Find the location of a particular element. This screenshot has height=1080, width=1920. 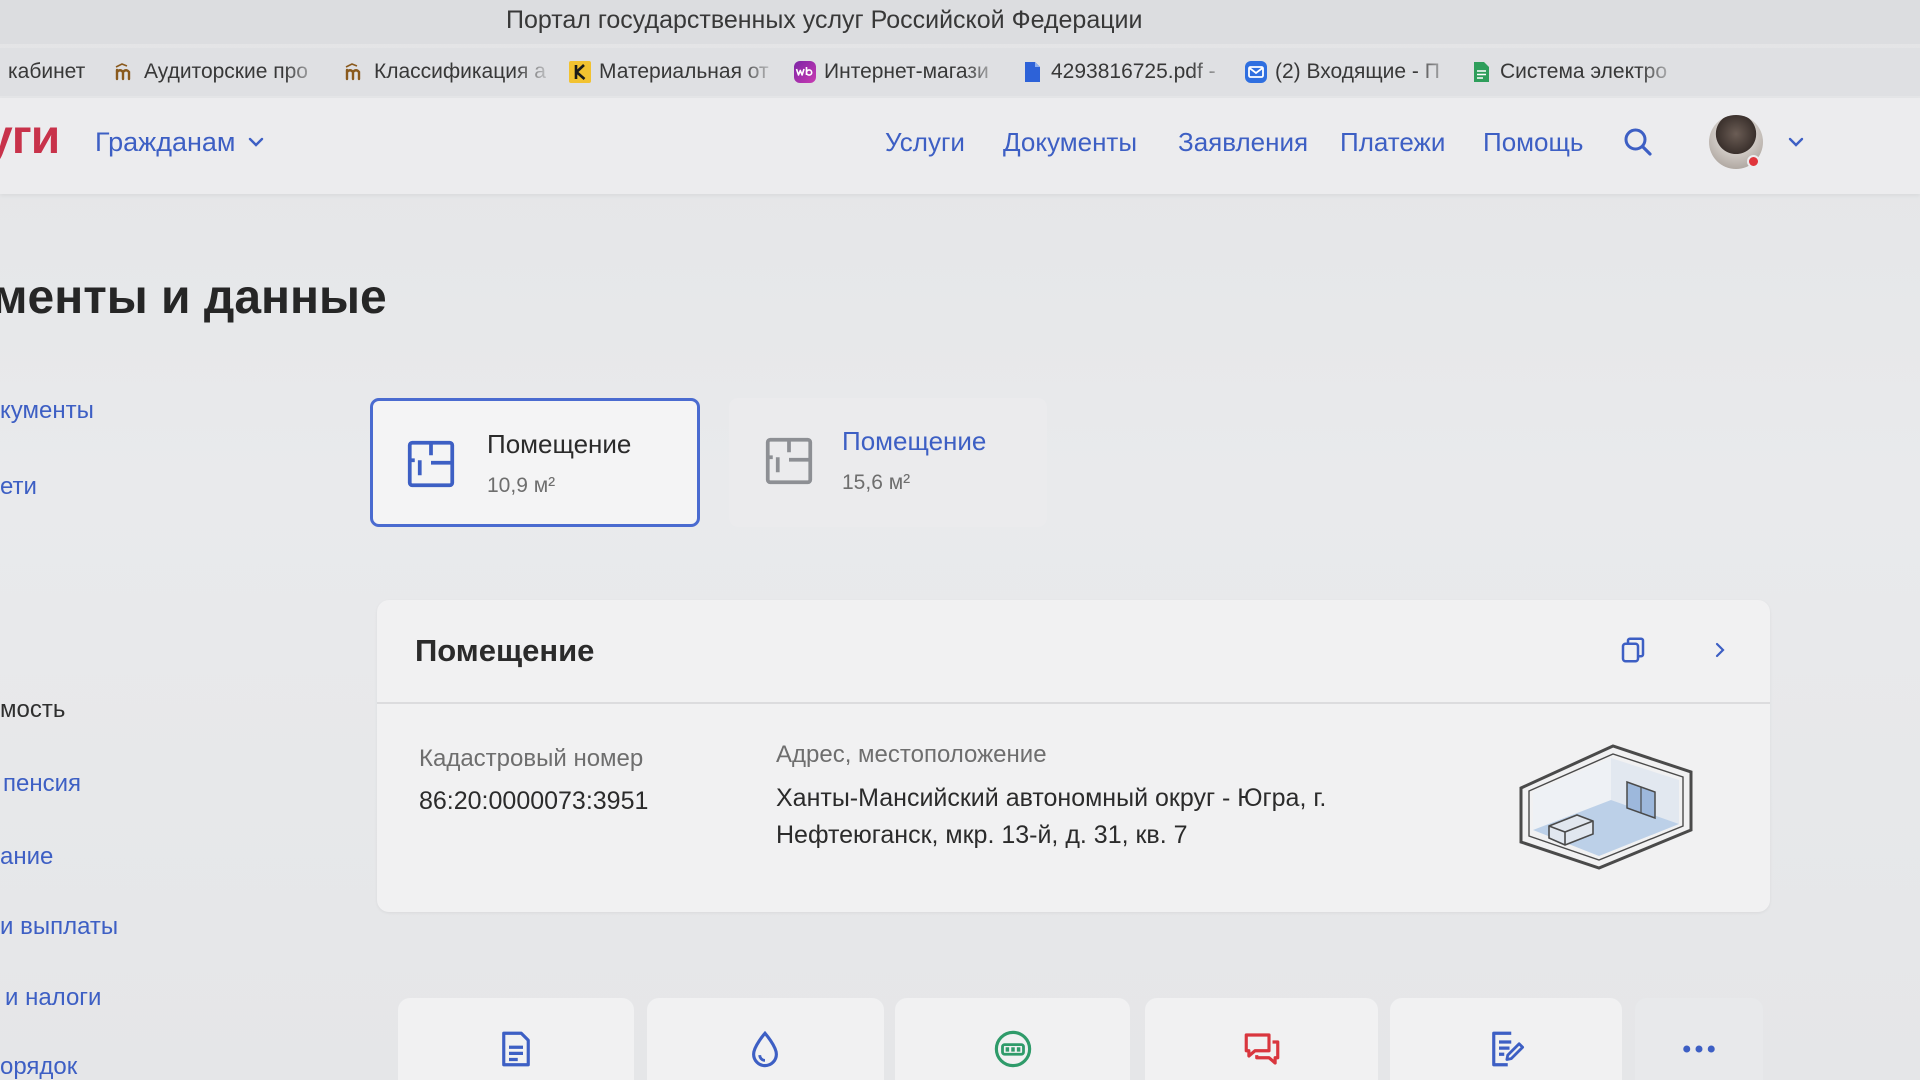

sidebar-item-benefits: и выплаты is located at coordinates (59, 927).